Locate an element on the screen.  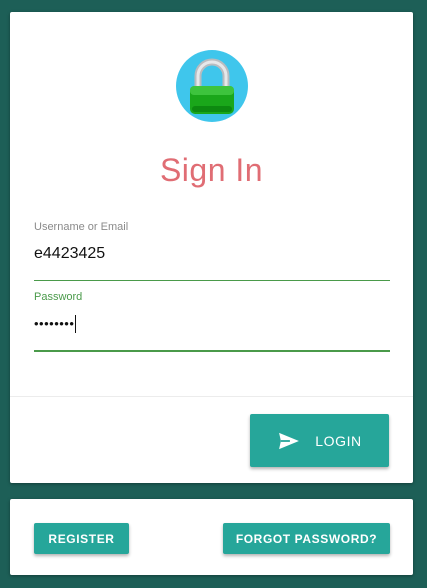
forgot-password-button: FORGOT PASSWORD? is located at coordinates (306, 538).